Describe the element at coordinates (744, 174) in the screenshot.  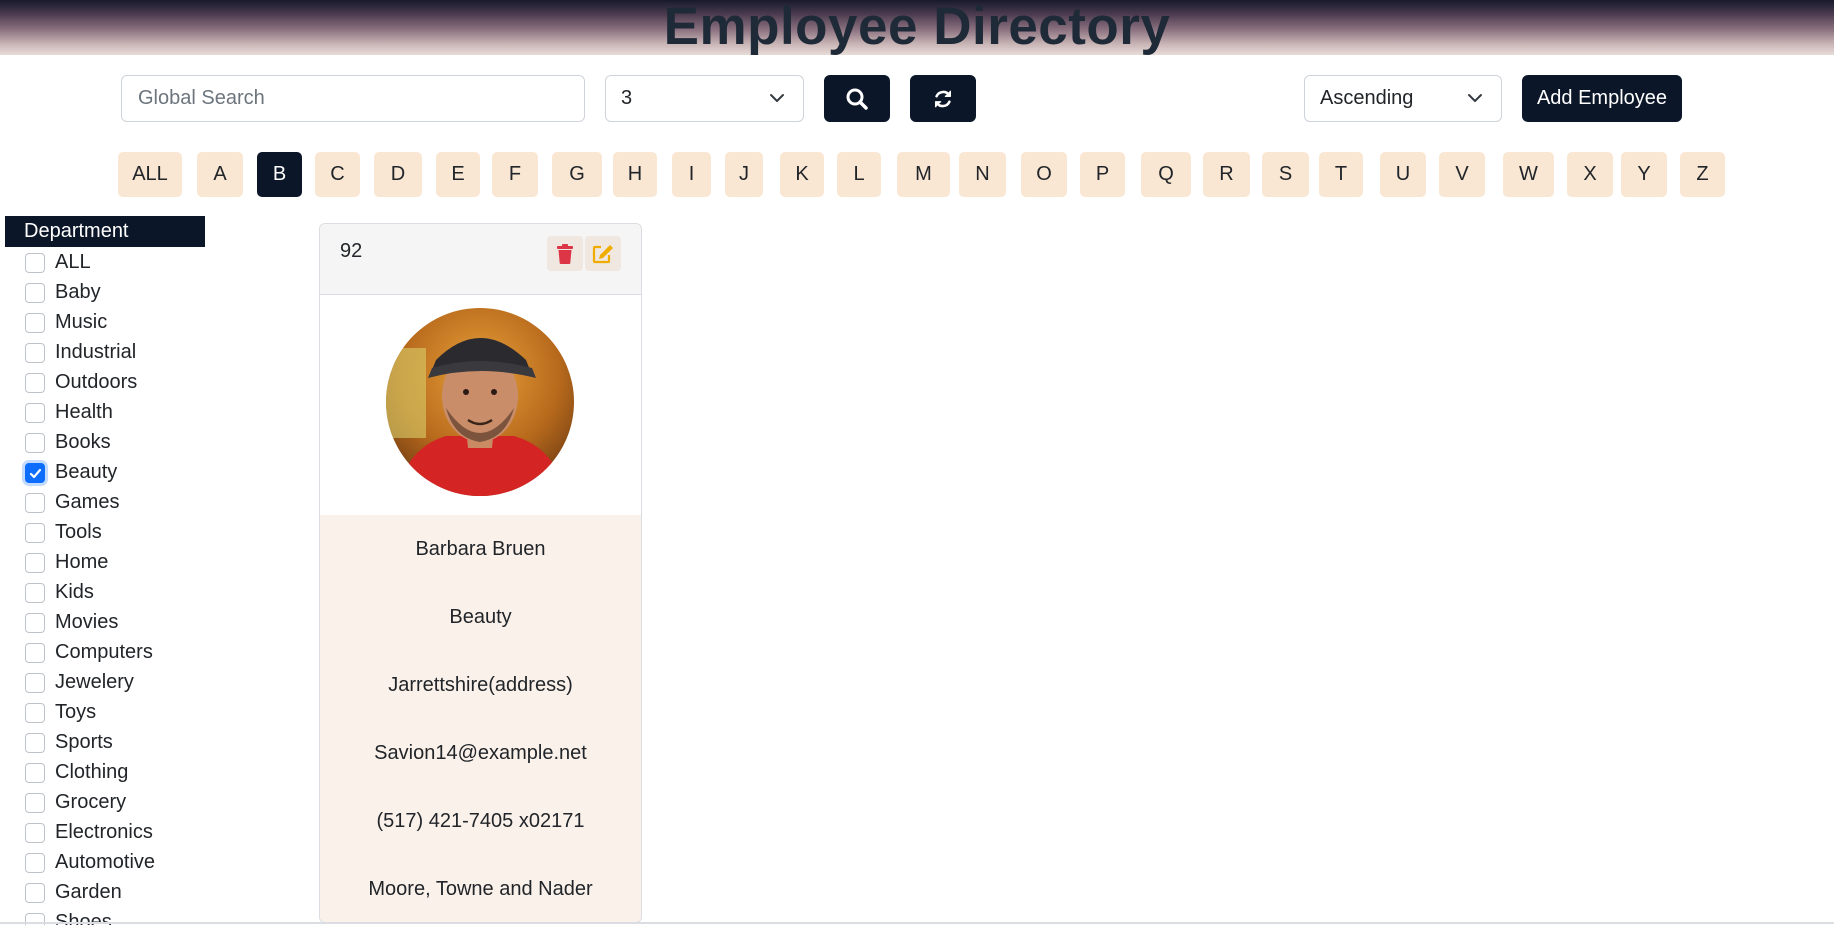
I see `letter-filter-j: J` at that location.